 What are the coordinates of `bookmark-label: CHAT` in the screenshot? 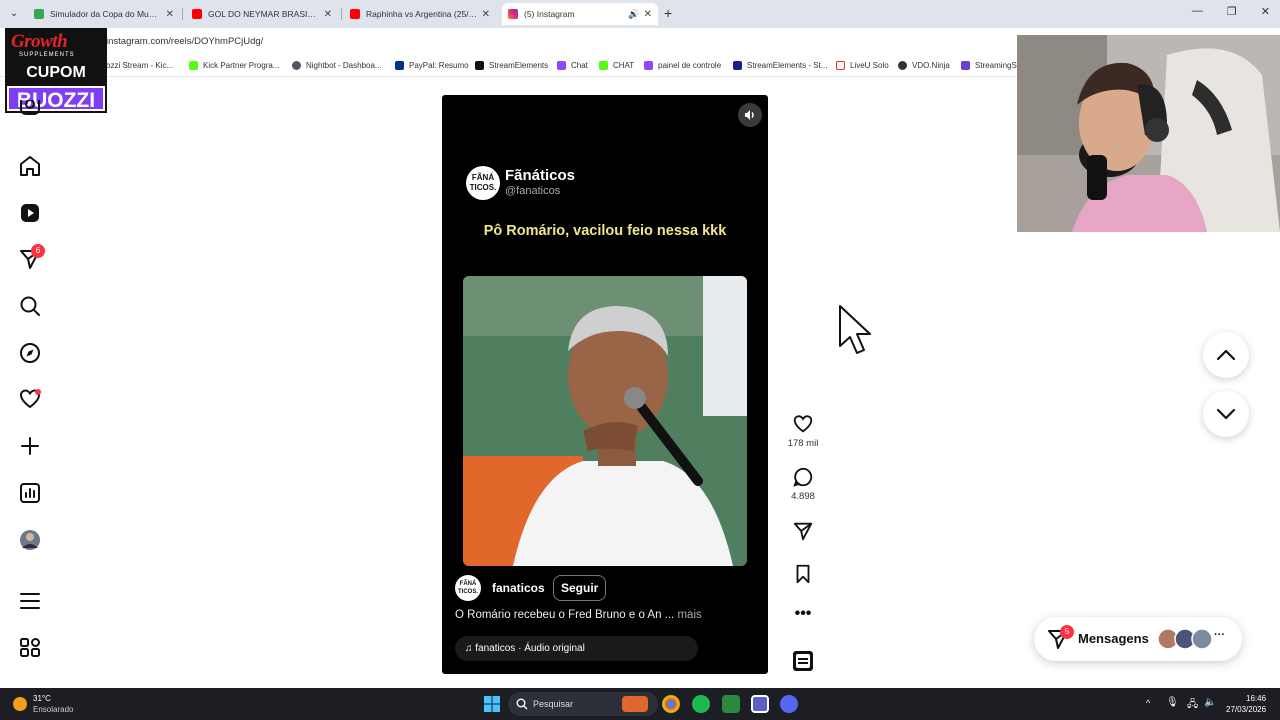 It's located at (624, 65).